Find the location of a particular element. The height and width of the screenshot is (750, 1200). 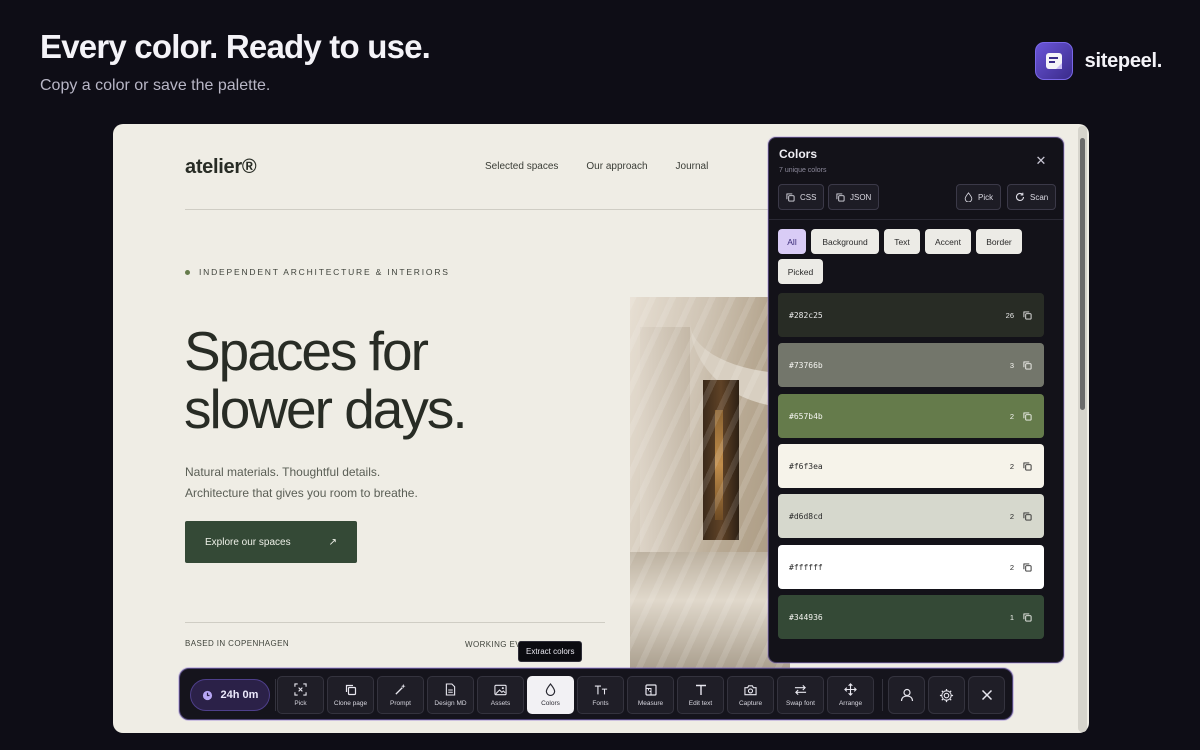

tool-label: Pick is located at coordinates (300, 703).